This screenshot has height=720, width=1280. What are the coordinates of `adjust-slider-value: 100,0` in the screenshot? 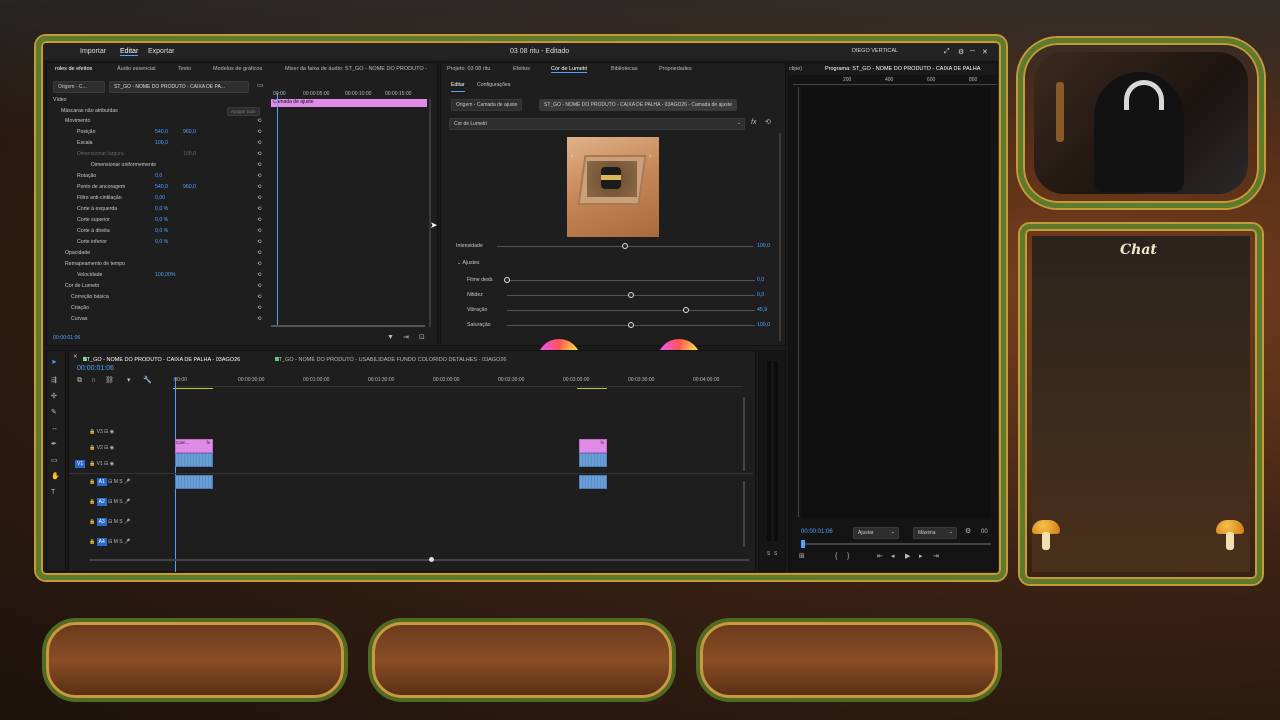 It's located at (763, 327).